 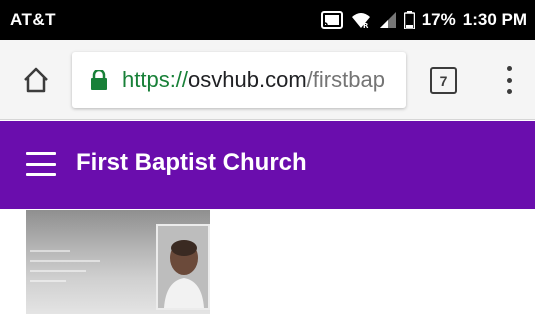 What do you see at coordinates (155, 79) in the screenshot?
I see `url-scheme: https://` at bounding box center [155, 79].